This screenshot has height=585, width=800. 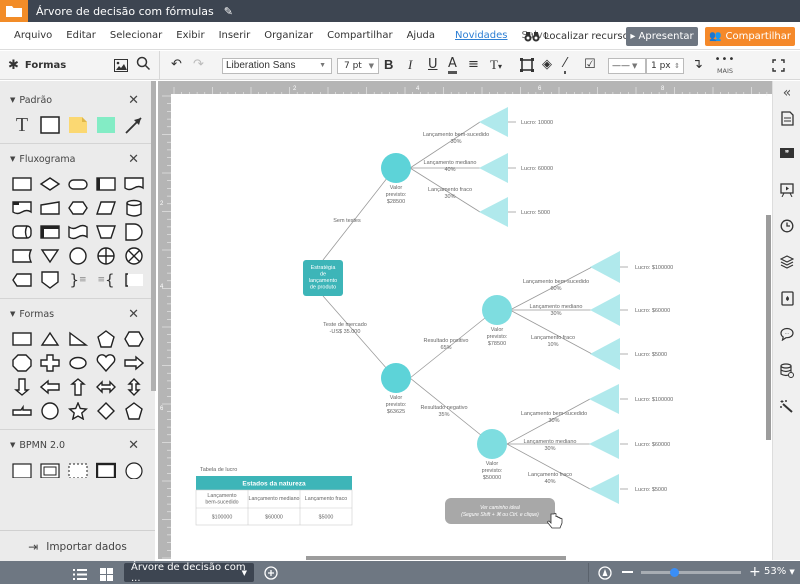 What do you see at coordinates (590, 64) in the screenshot?
I see `style-icon: ☑` at bounding box center [590, 64].